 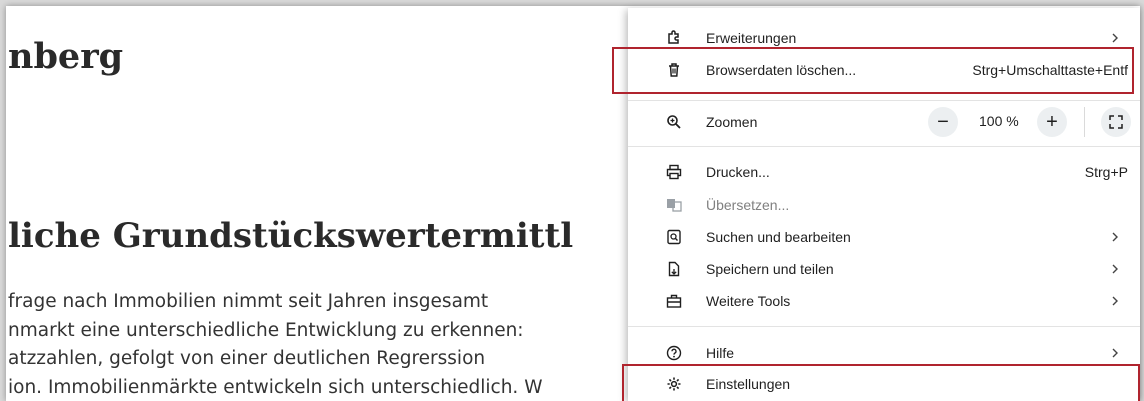 I want to click on keyboard-shortcut: Strg+P, so click(x=1106, y=172).